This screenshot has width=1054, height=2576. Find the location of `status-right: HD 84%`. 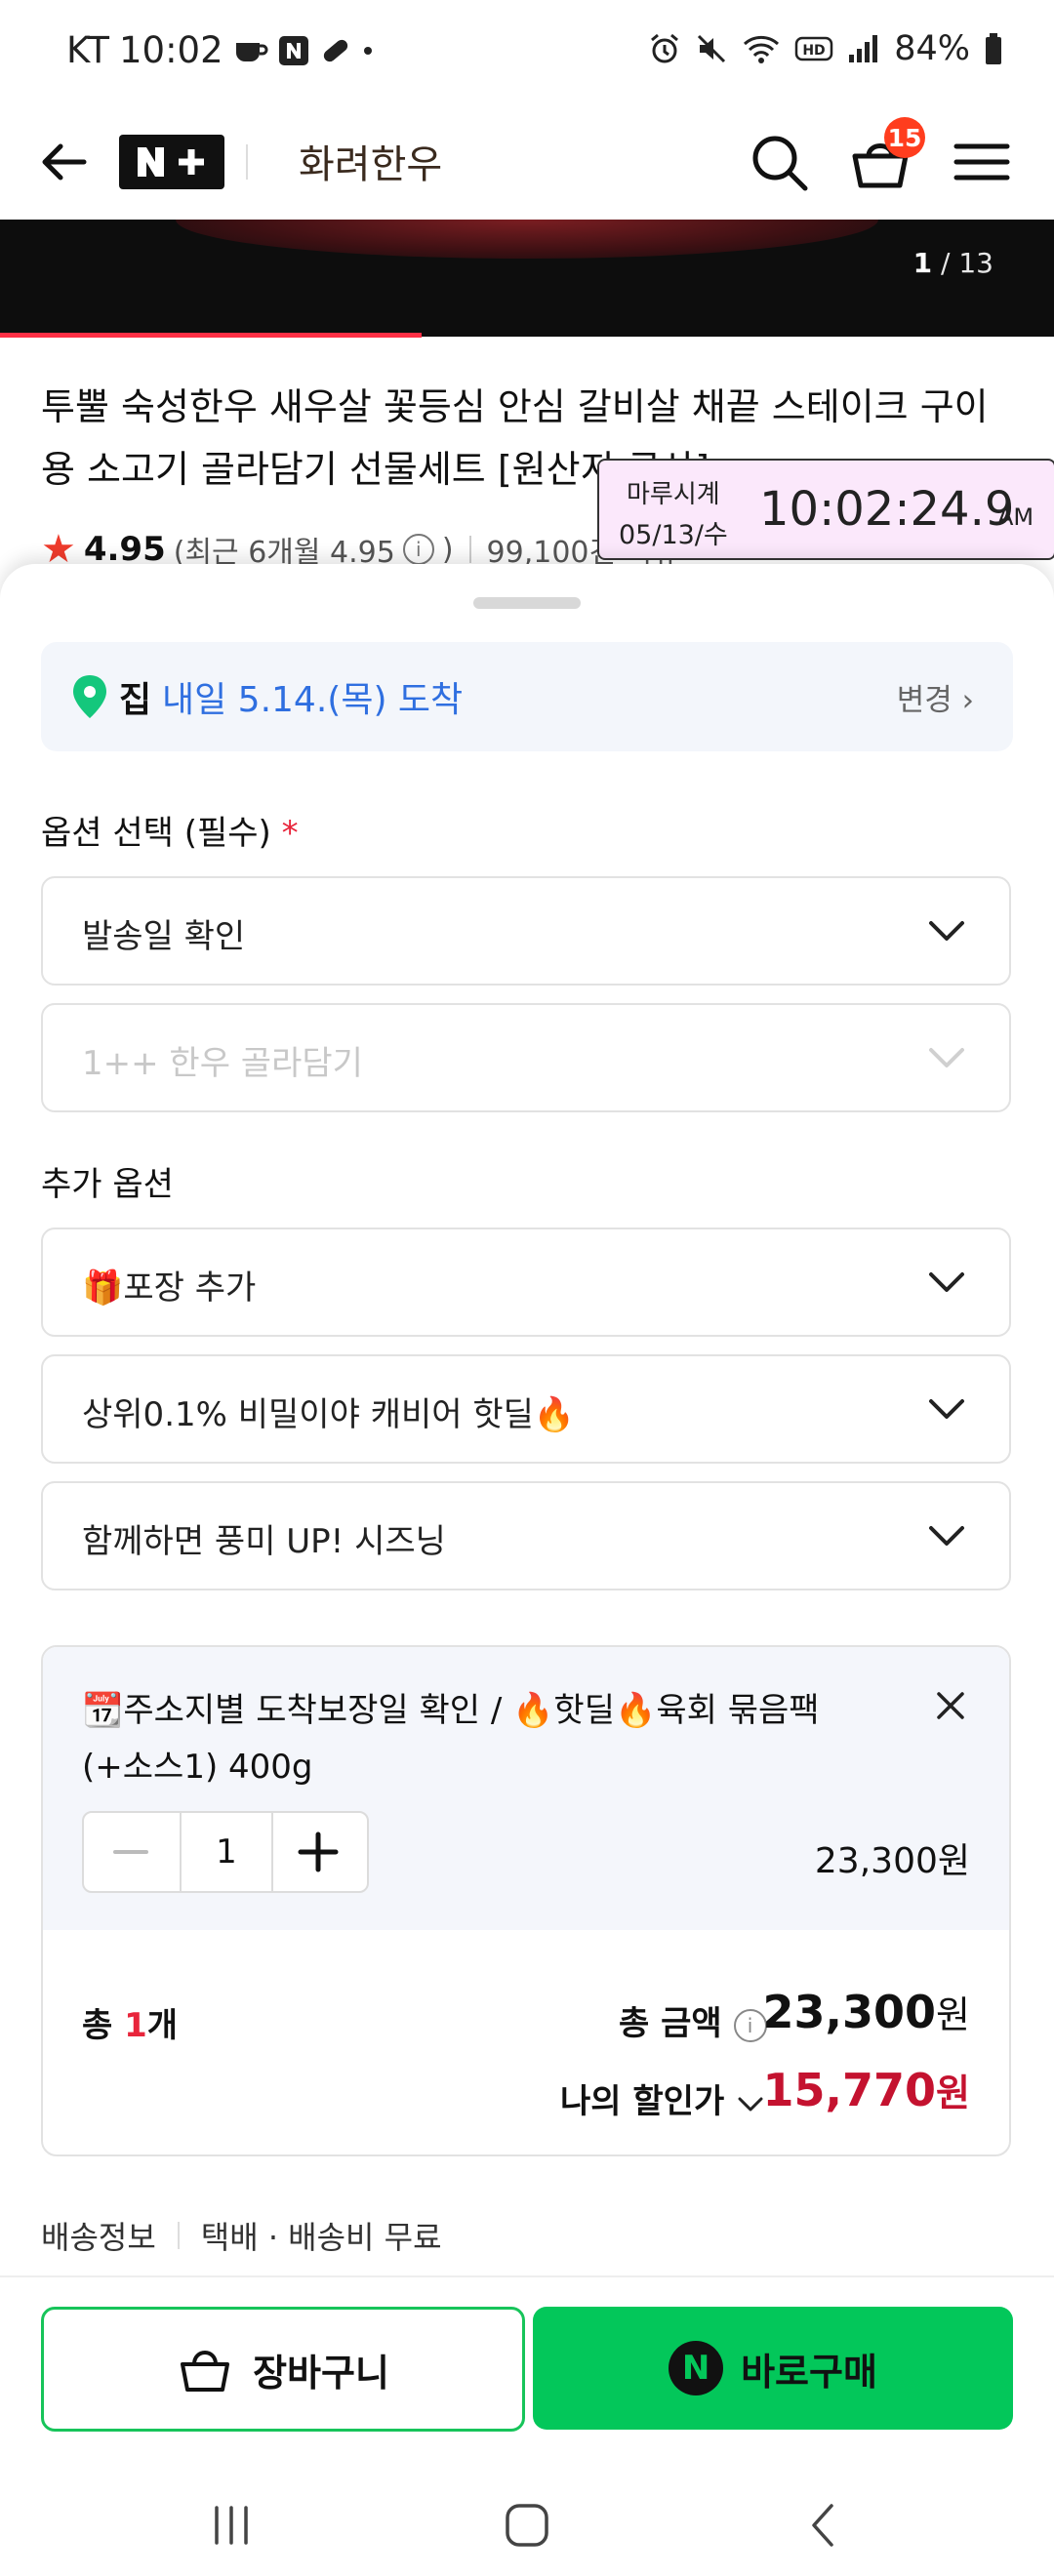

status-right: HD 84% is located at coordinates (825, 48).